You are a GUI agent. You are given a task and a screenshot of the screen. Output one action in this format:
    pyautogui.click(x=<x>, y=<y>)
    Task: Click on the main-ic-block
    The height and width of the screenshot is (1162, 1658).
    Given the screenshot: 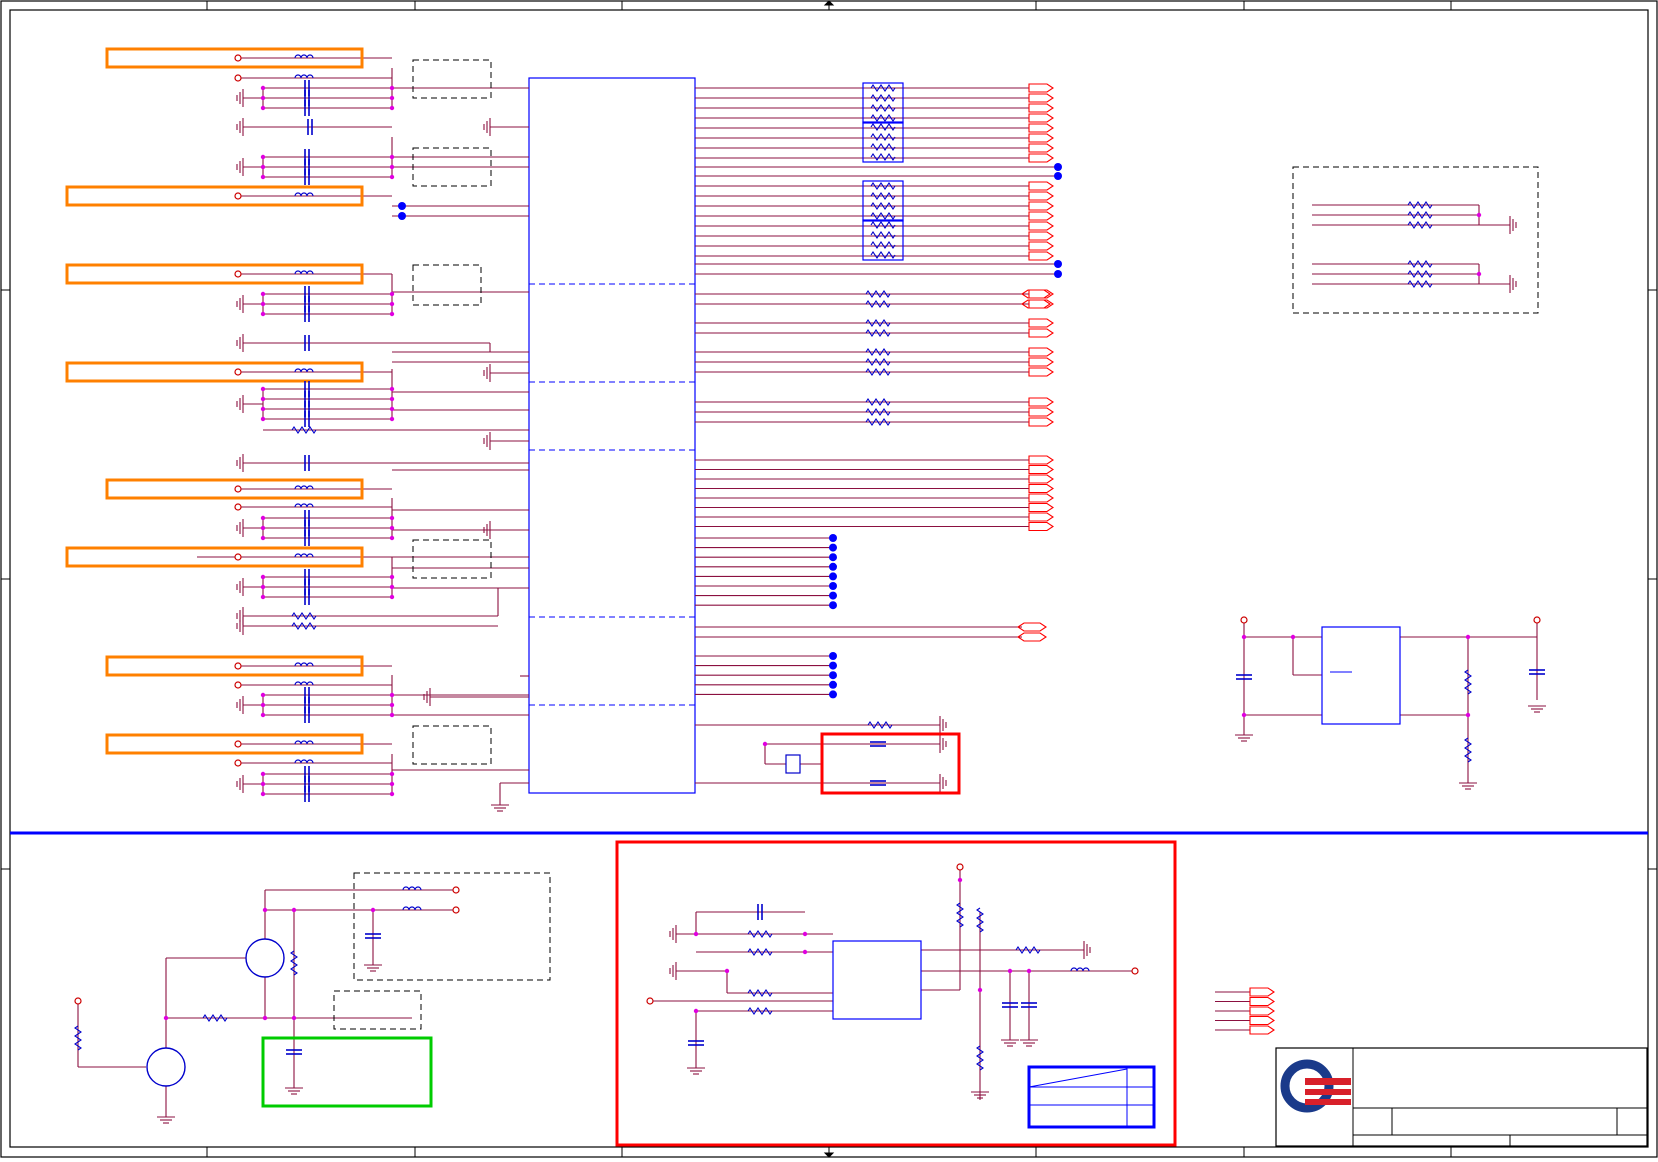 What is the action you would take?
    pyautogui.click(x=612, y=435)
    